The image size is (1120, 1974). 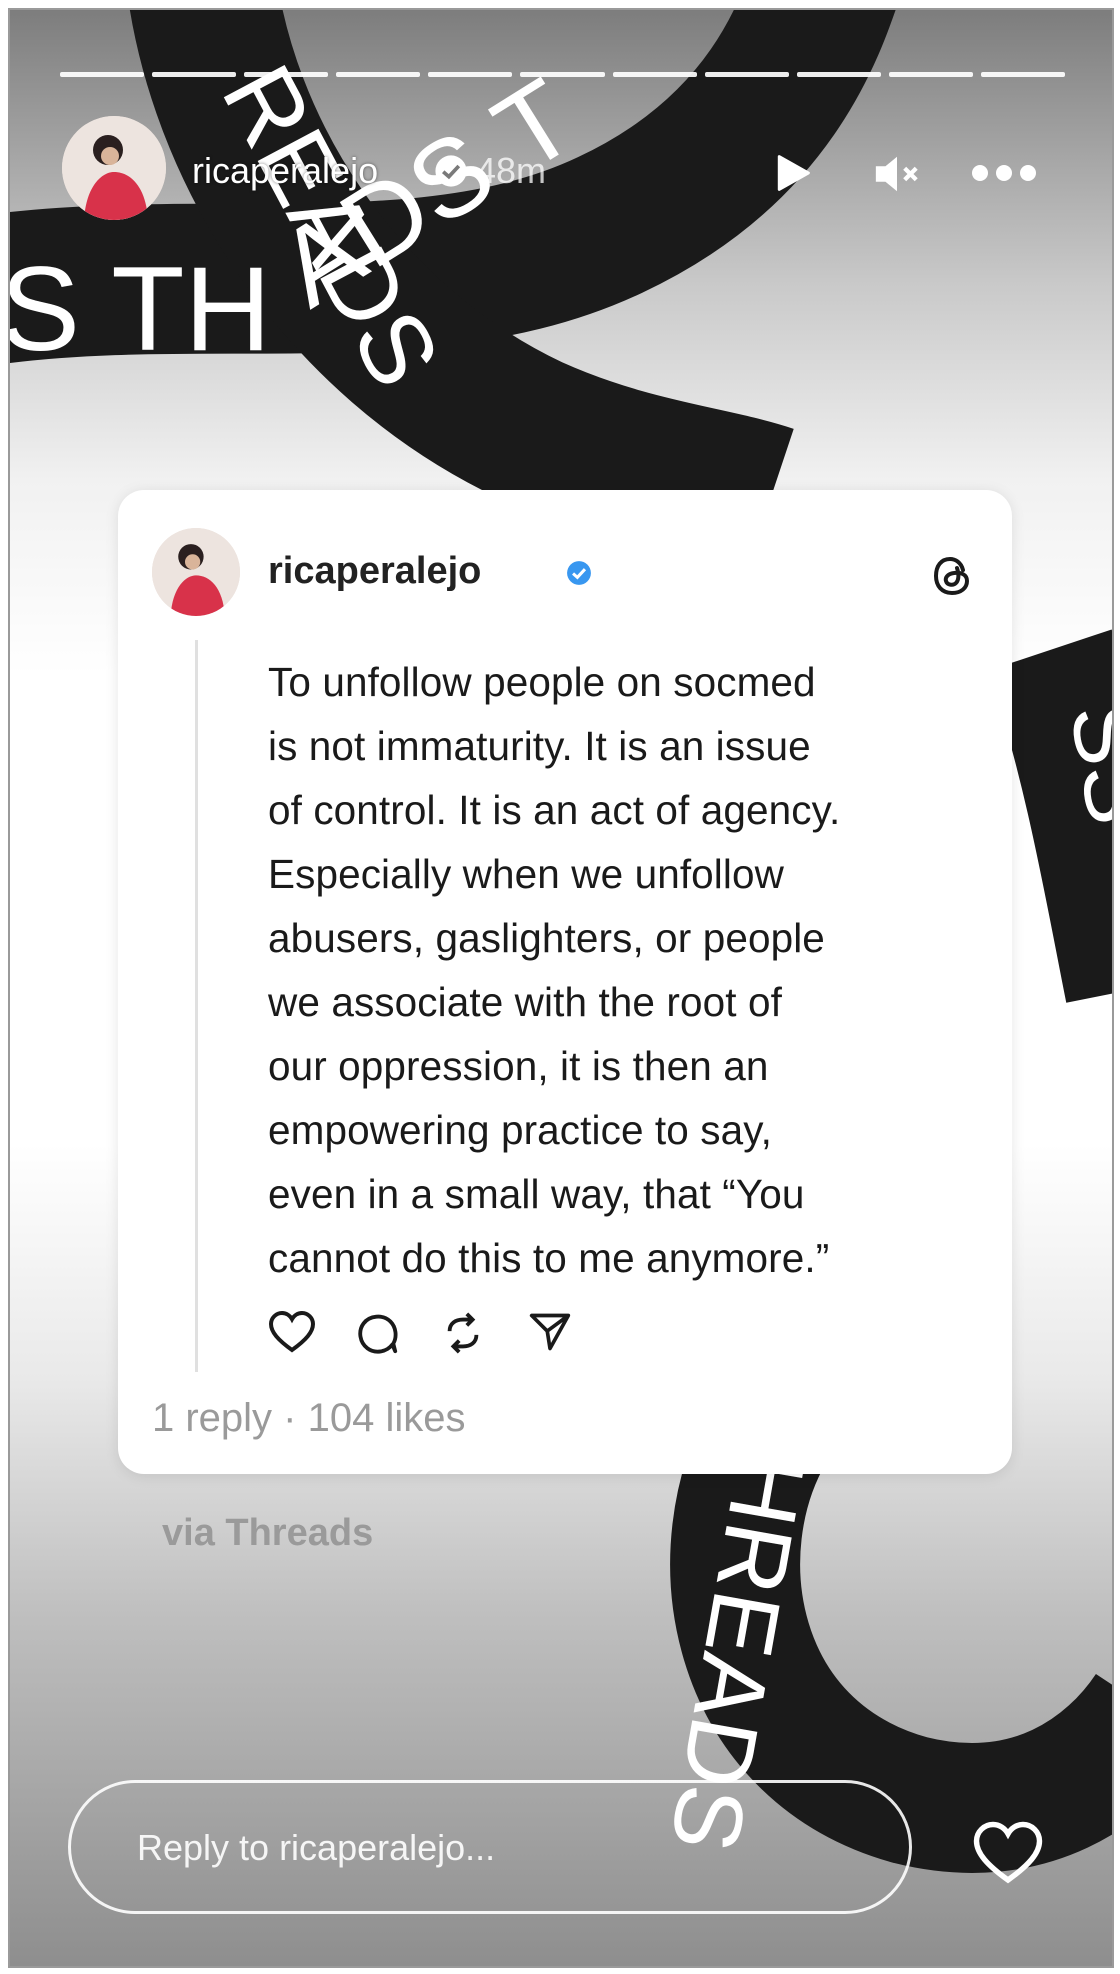 What do you see at coordinates (377, 1333) in the screenshot?
I see `comment-icon` at bounding box center [377, 1333].